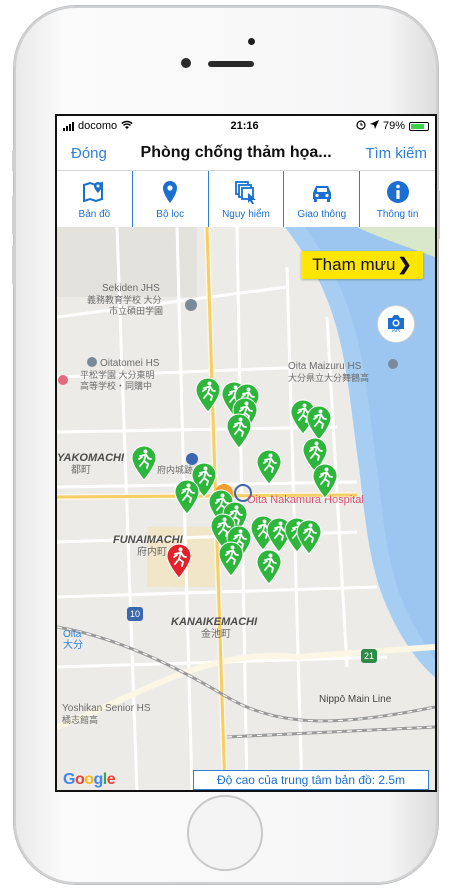 Image resolution: width=450 pixels, height=889 pixels. I want to click on proximity-sensor, so click(251, 41).